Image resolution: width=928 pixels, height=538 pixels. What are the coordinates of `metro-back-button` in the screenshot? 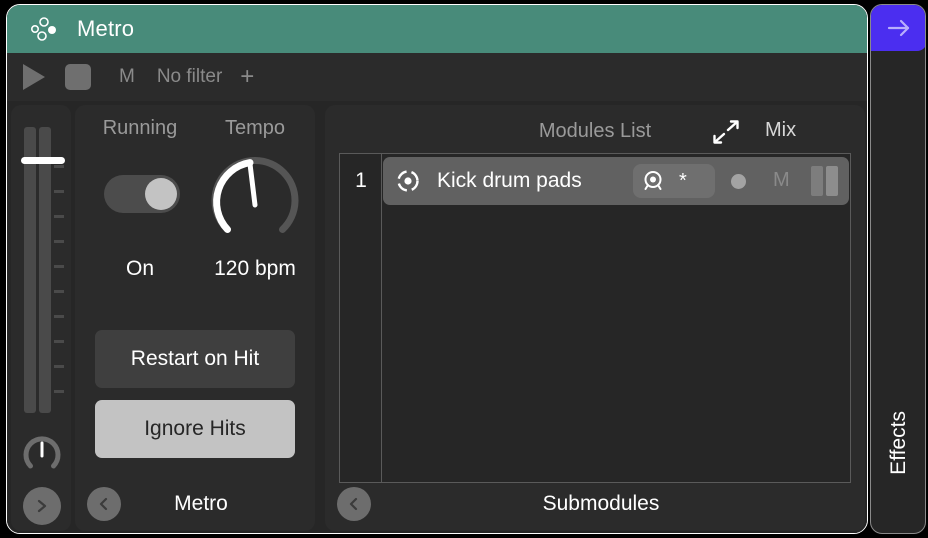 It's located at (104, 504).